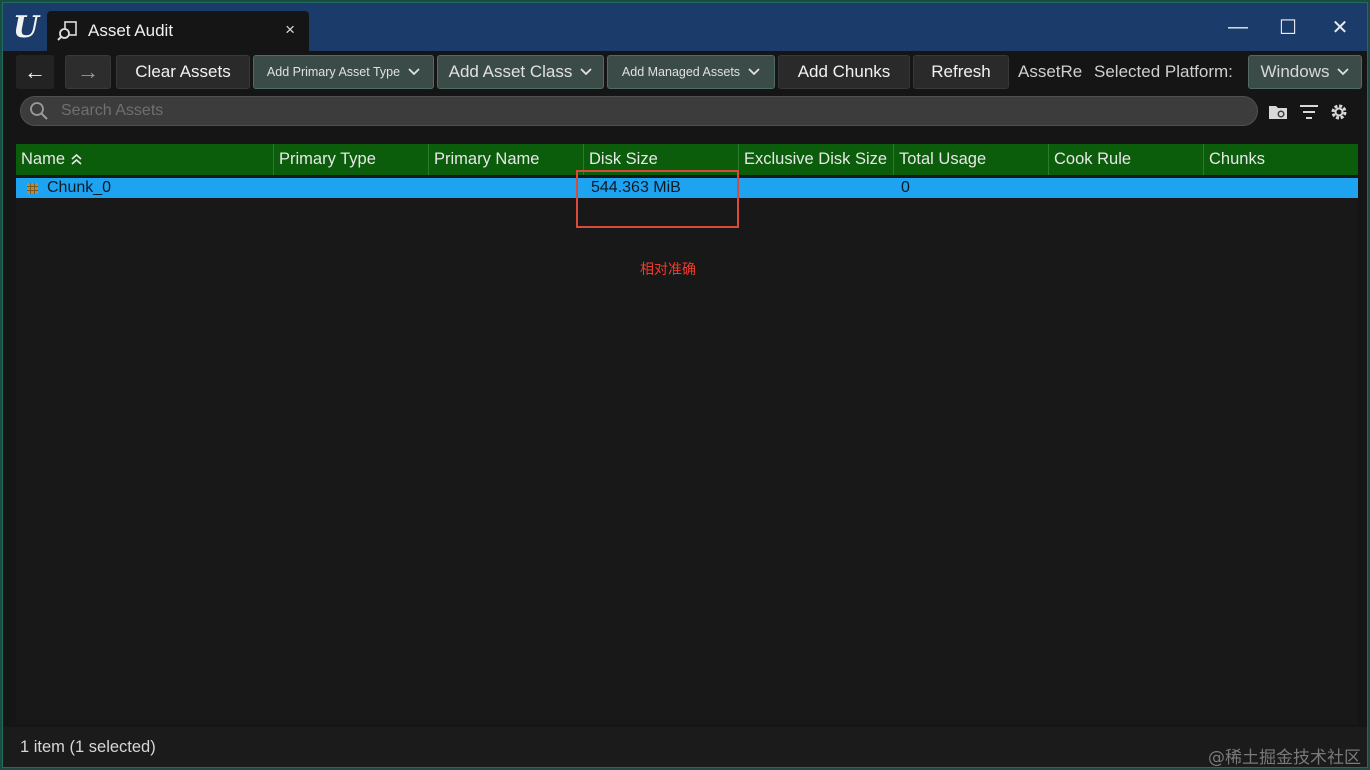  What do you see at coordinates (844, 72) in the screenshot?
I see `add-chunks-button: Add Chunks` at bounding box center [844, 72].